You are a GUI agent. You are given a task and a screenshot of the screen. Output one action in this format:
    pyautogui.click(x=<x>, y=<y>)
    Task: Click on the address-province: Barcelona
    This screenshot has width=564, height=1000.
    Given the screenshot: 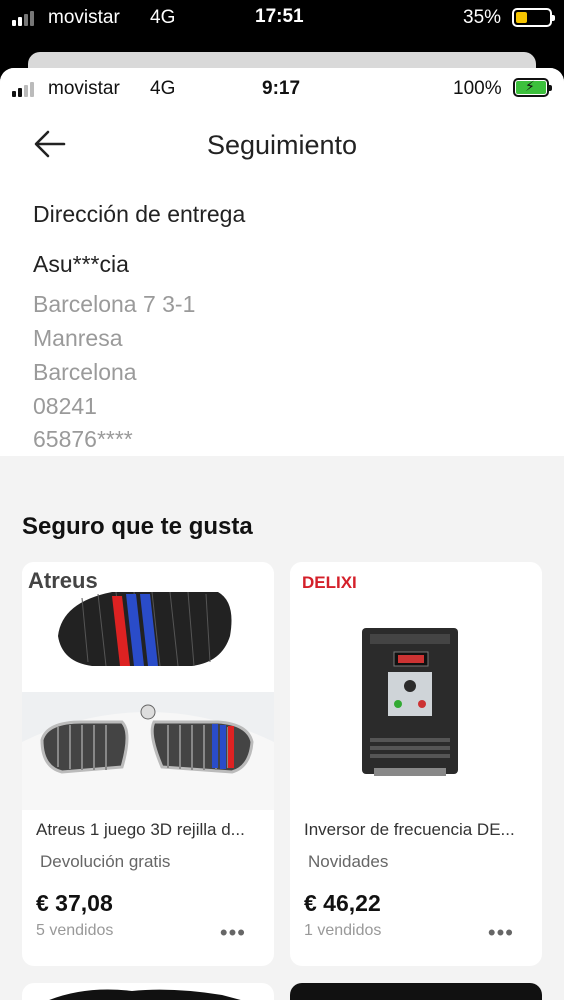 What is the action you would take?
    pyautogui.click(x=85, y=372)
    